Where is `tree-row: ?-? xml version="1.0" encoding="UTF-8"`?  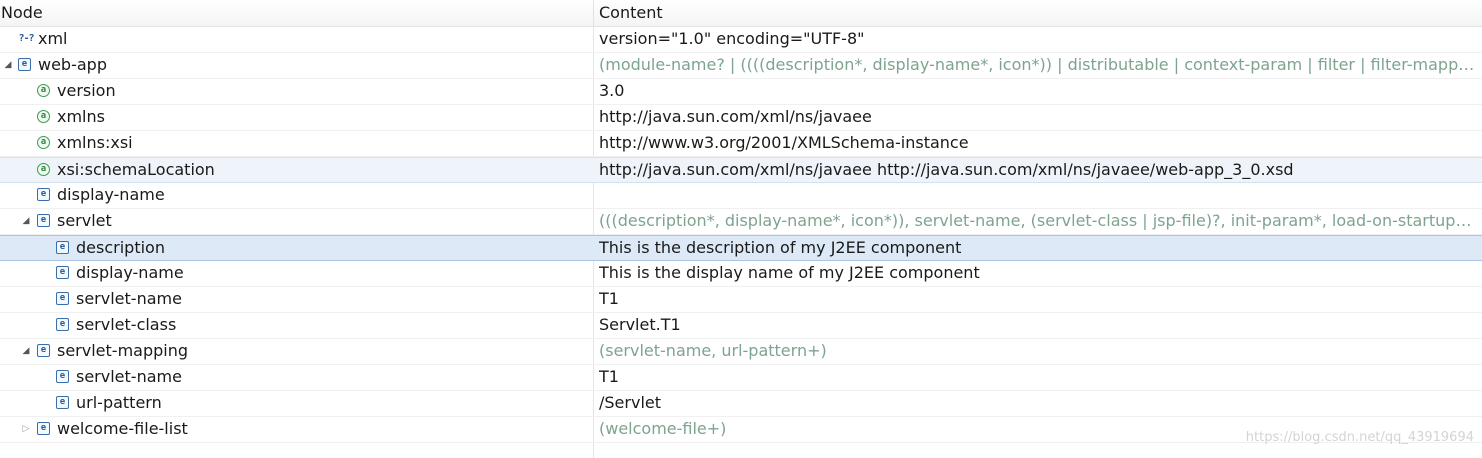
tree-row: ?-? xml version="1.0" encoding="UTF-8" is located at coordinates (741, 40).